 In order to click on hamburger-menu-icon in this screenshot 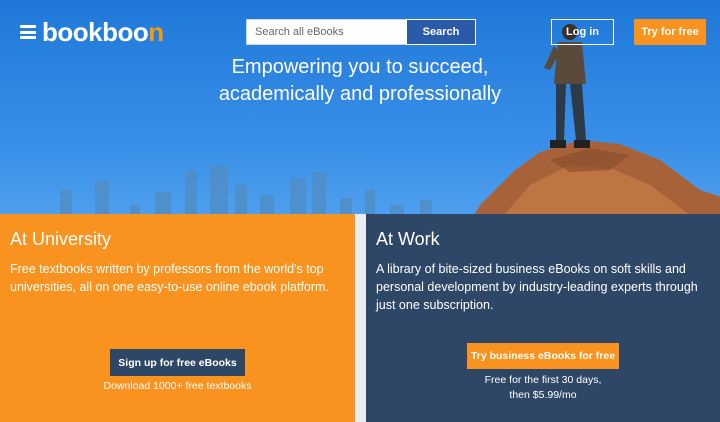, I will do `click(28, 32)`.